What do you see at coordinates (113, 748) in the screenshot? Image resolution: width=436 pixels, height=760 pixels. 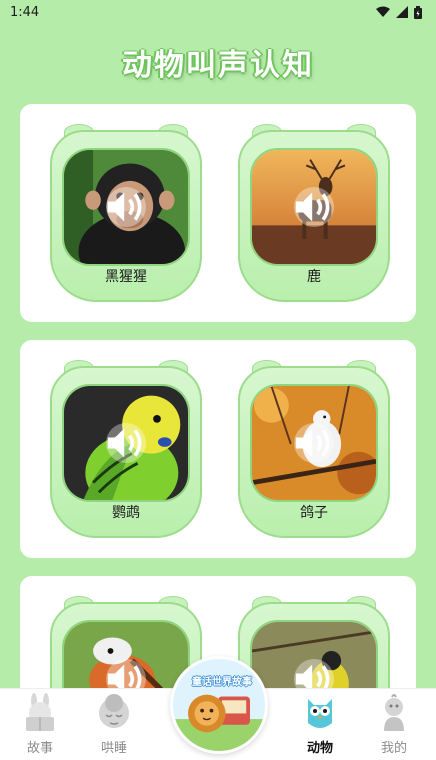 I see `nav-label: 哄睡` at bounding box center [113, 748].